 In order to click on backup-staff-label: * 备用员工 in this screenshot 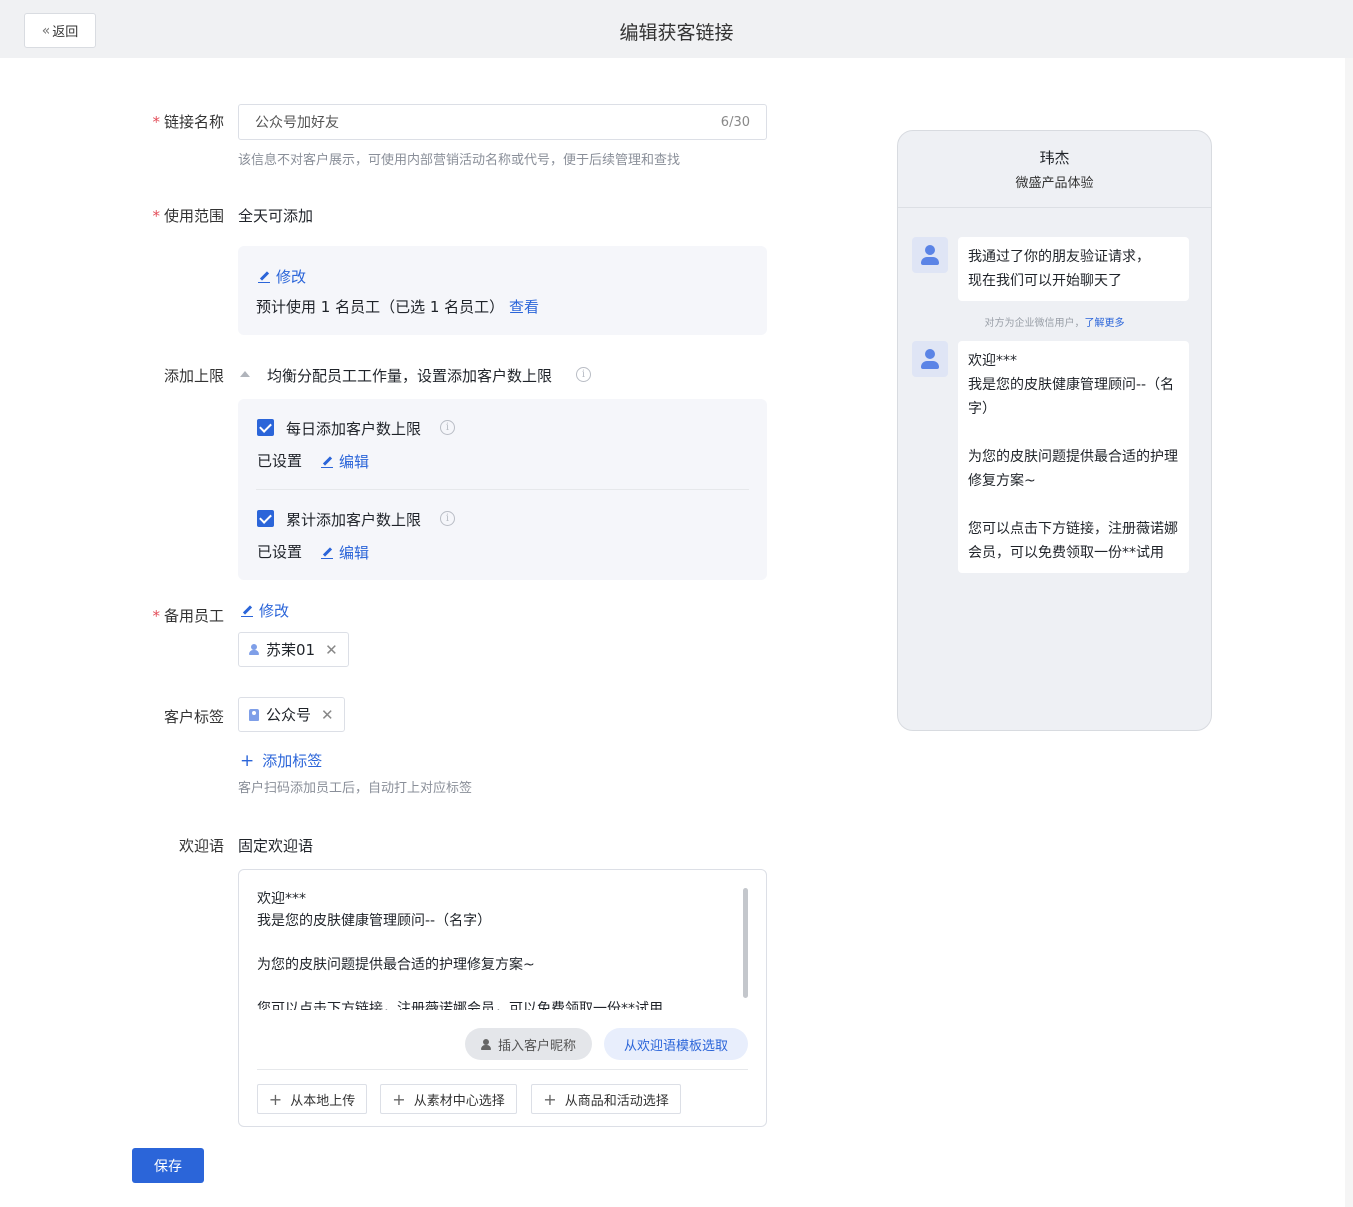, I will do `click(188, 616)`.